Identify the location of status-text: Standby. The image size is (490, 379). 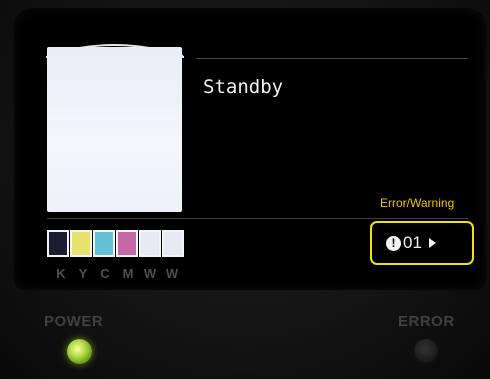
(243, 87).